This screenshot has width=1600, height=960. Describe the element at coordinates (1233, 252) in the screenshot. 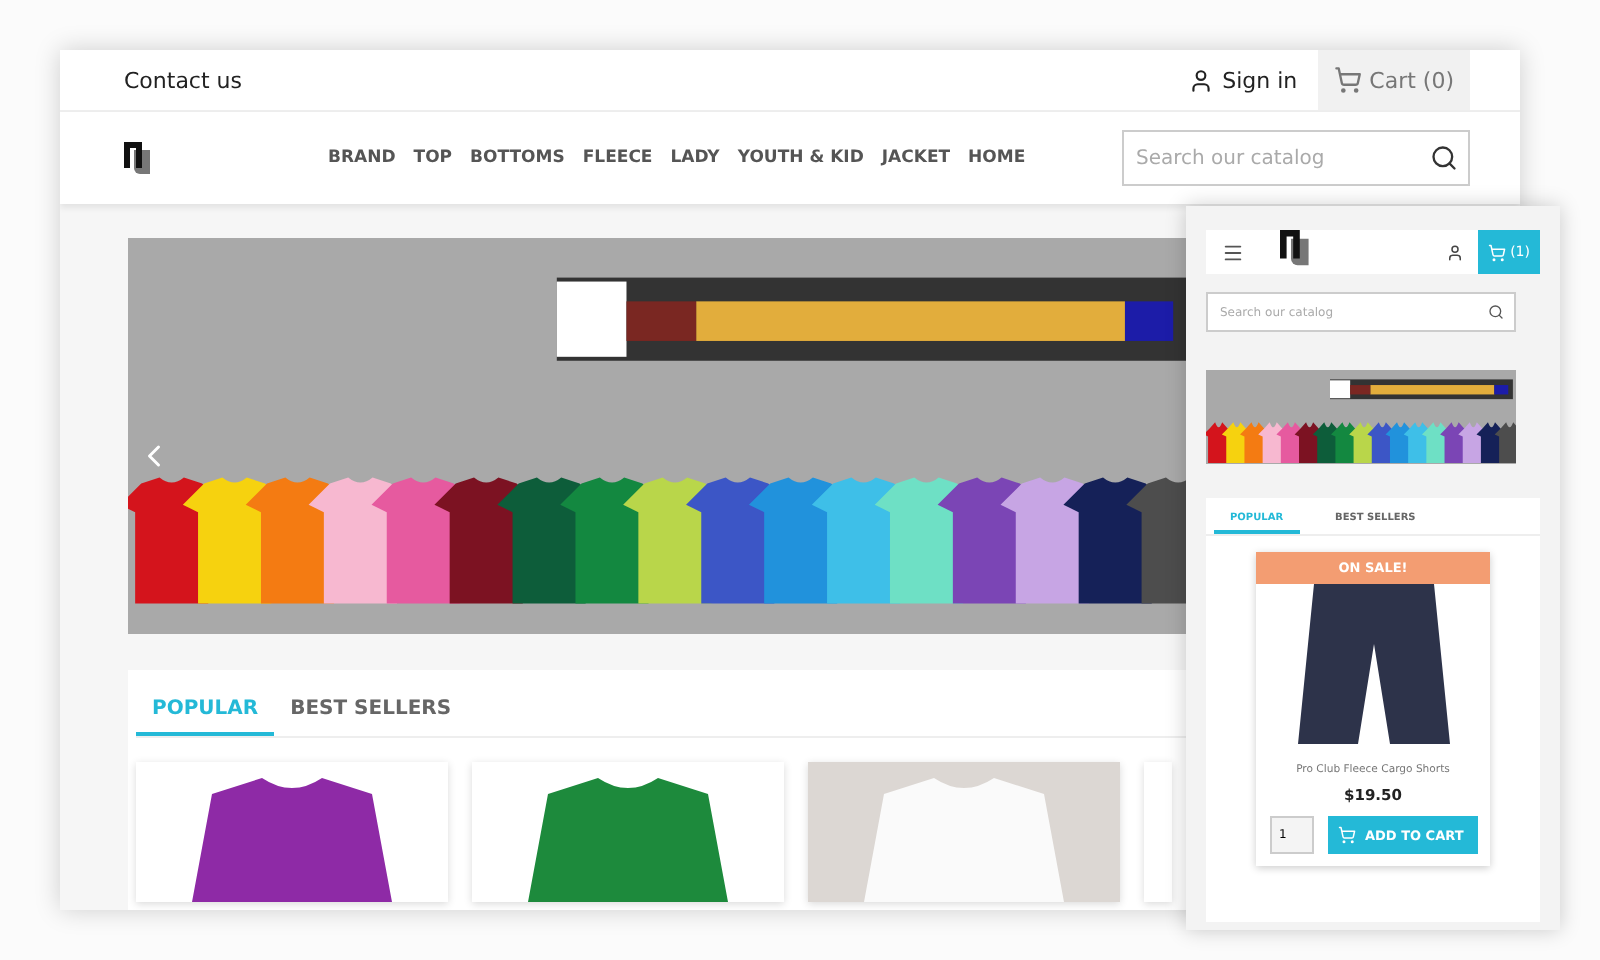

I see `menu-icon` at that location.